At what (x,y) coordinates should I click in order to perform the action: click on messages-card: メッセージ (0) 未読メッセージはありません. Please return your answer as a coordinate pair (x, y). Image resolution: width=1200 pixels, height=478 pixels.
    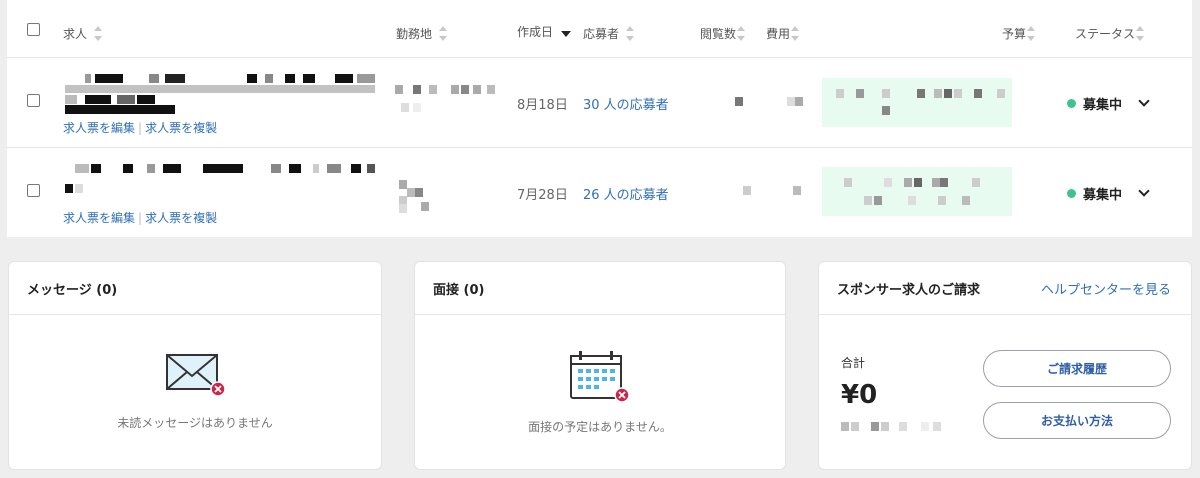
    Looking at the image, I should click on (195, 365).